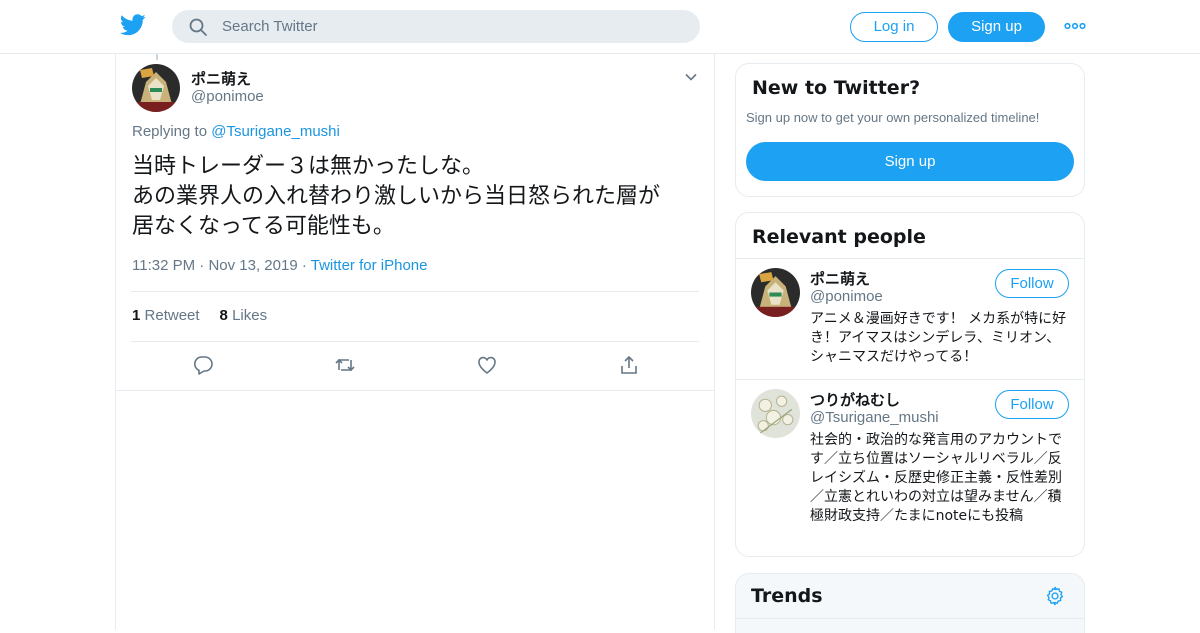 The width and height of the screenshot is (1200, 633). What do you see at coordinates (836, 88) in the screenshot?
I see `new-to-twitter-title: New to Twitter?` at bounding box center [836, 88].